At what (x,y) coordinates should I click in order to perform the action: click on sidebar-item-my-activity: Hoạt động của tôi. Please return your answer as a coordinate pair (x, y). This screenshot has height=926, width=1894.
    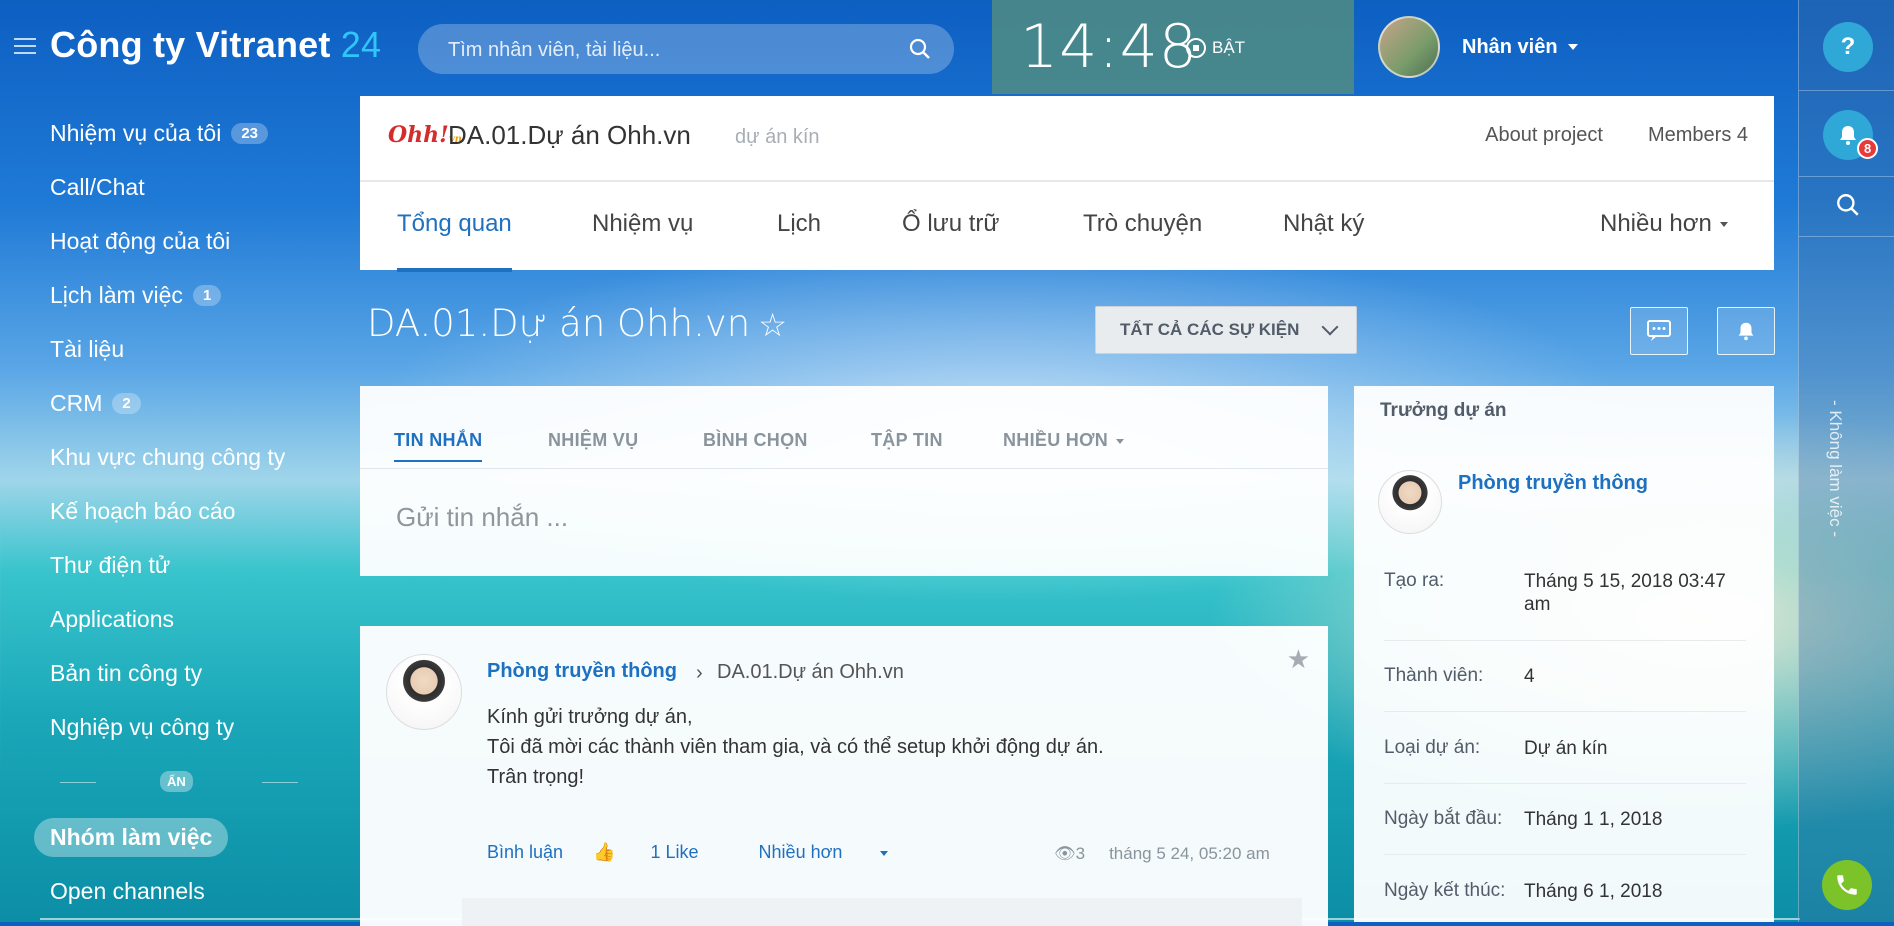
    Looking at the image, I should click on (195, 241).